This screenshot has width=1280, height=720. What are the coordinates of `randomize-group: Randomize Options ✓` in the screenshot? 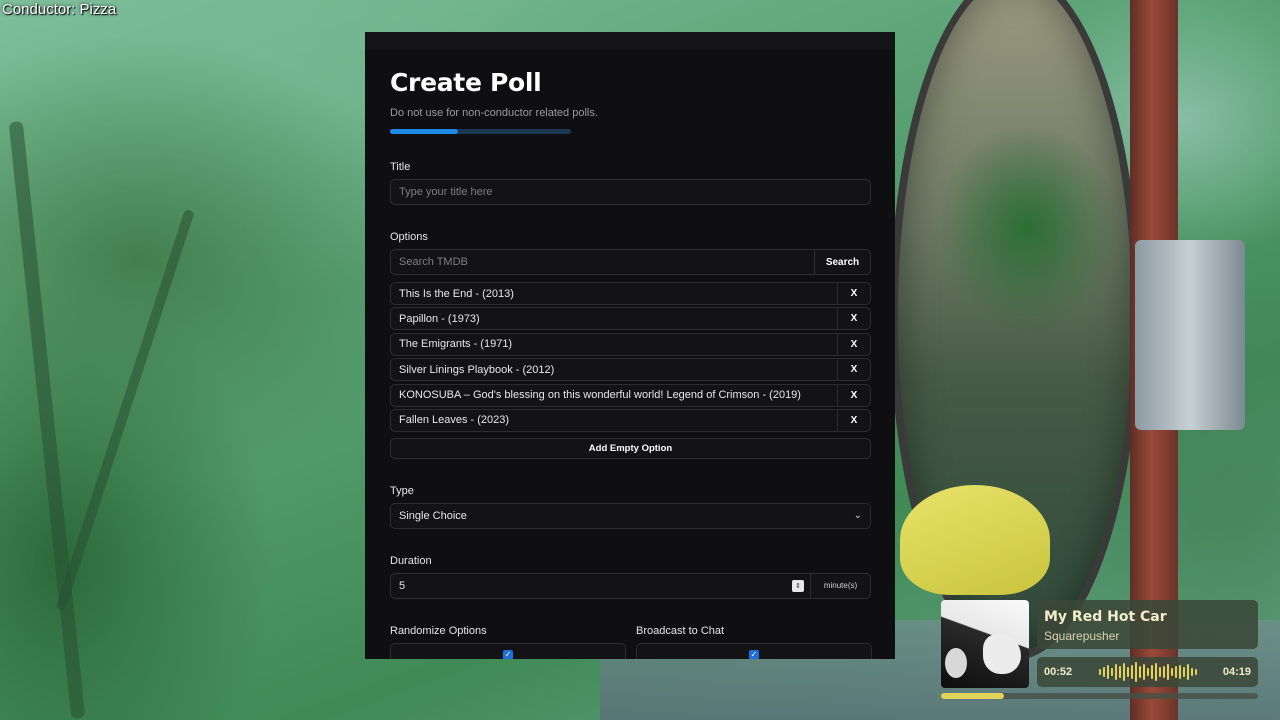 It's located at (508, 642).